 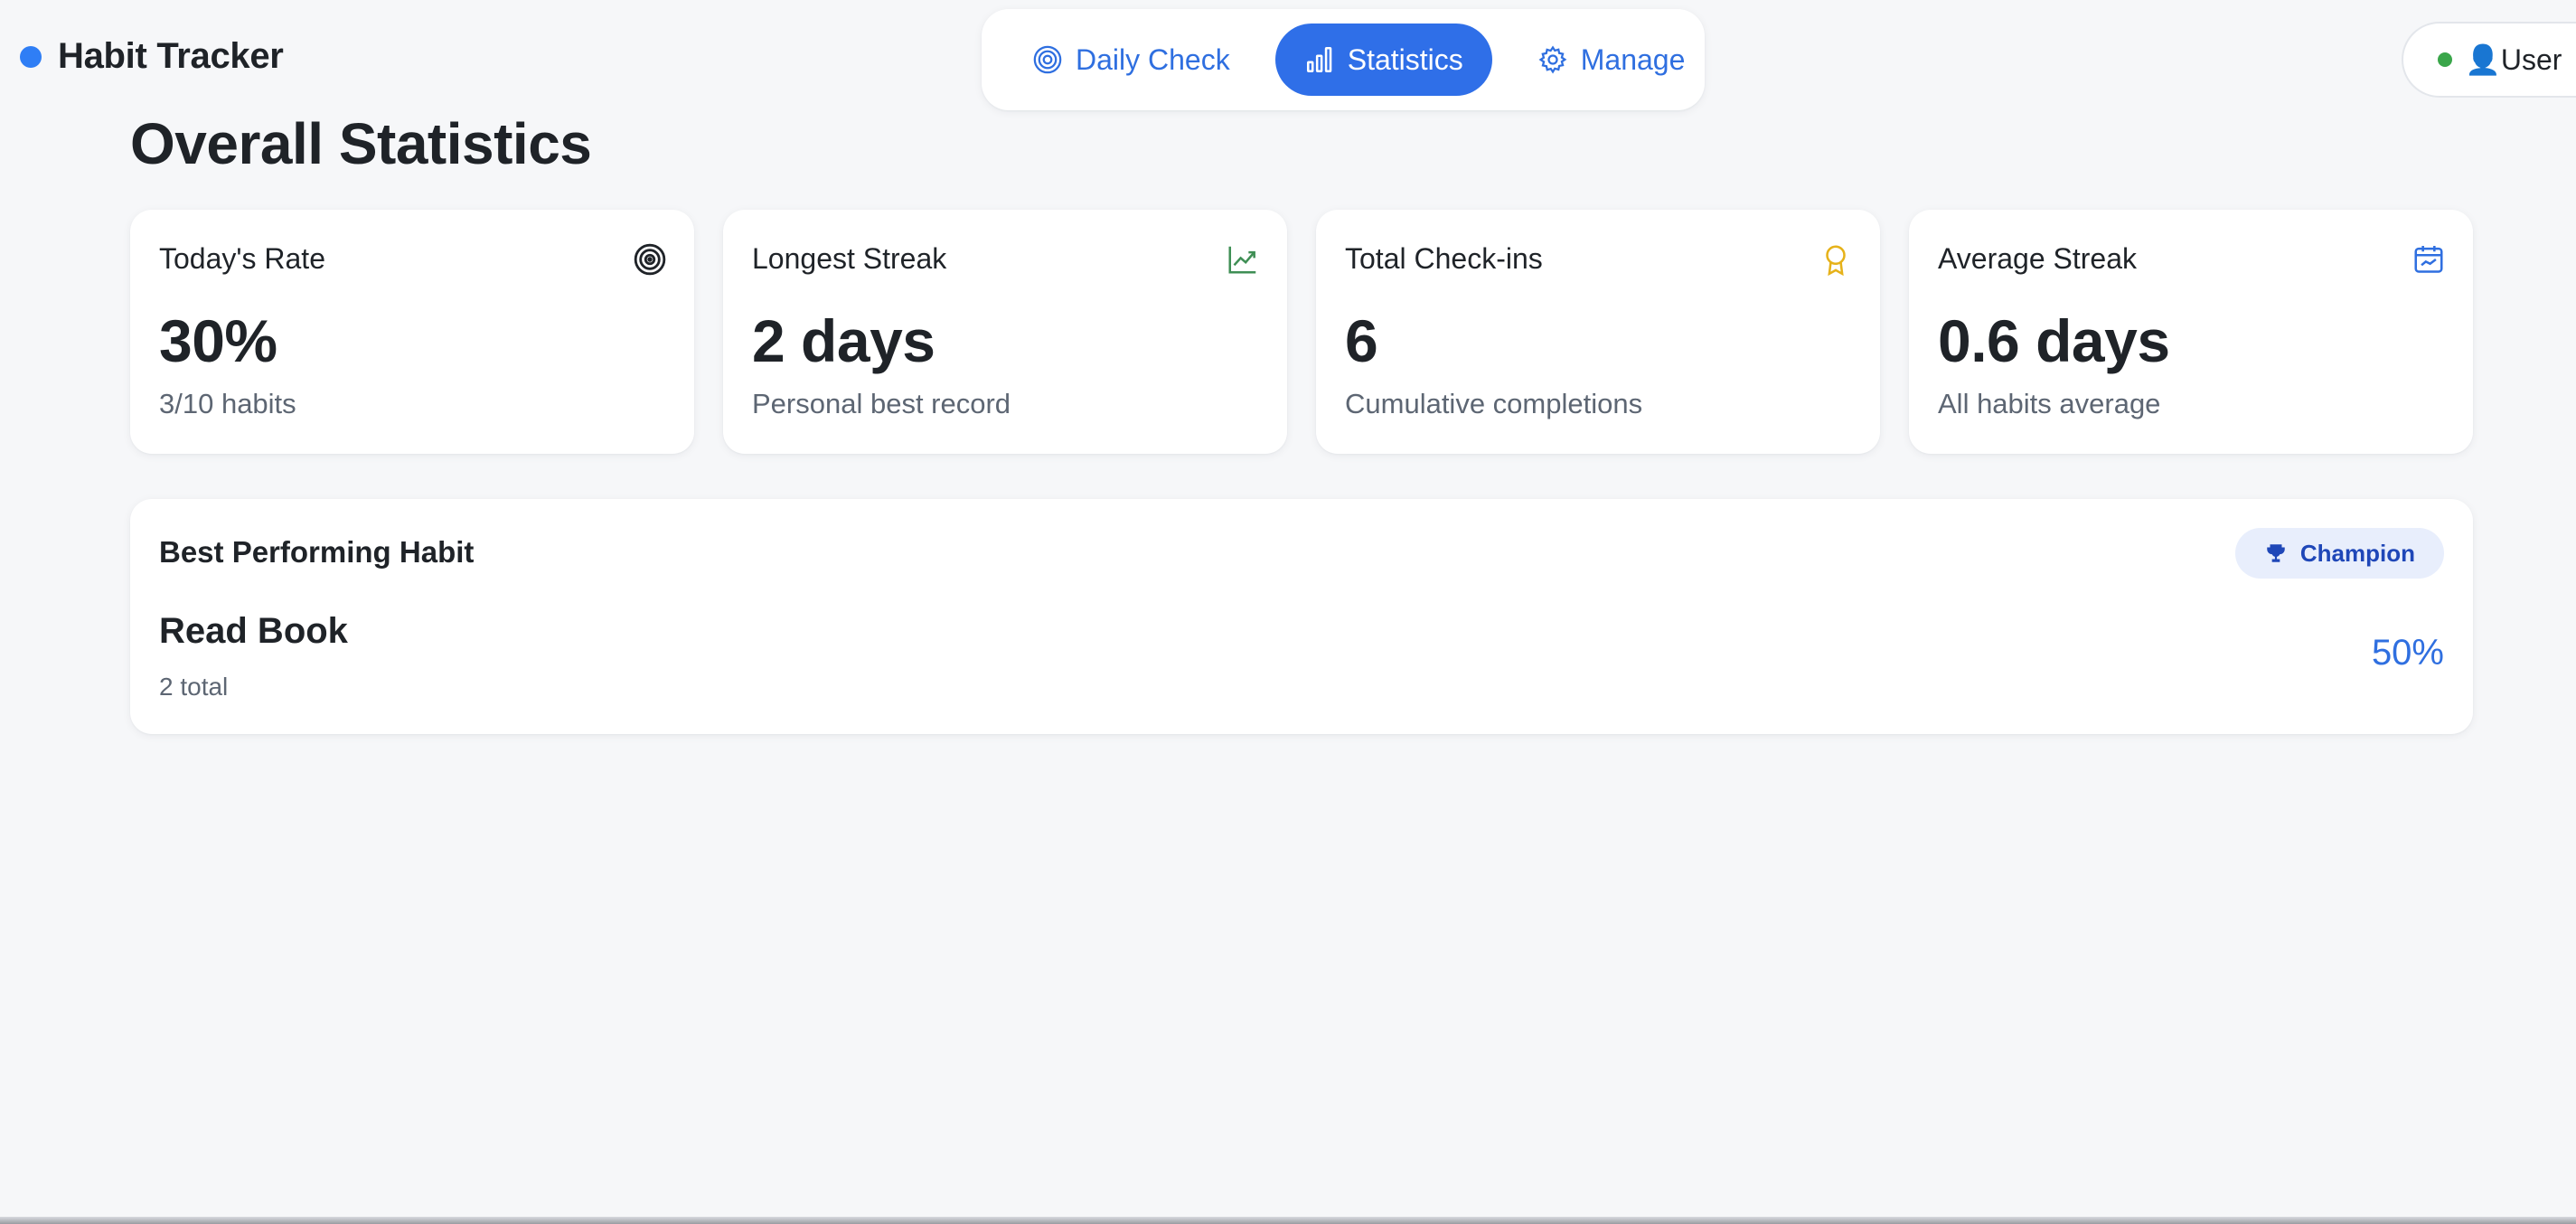 What do you see at coordinates (2038, 258) in the screenshot?
I see `stat-label: Average Streak` at bounding box center [2038, 258].